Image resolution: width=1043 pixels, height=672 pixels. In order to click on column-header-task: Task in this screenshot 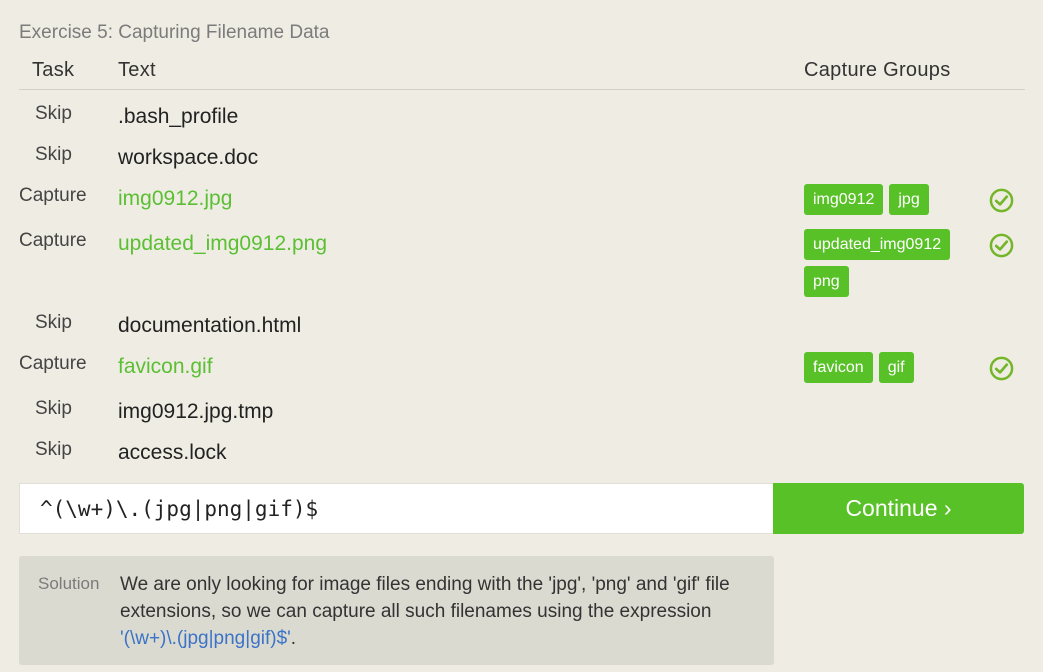, I will do `click(53, 70)`.